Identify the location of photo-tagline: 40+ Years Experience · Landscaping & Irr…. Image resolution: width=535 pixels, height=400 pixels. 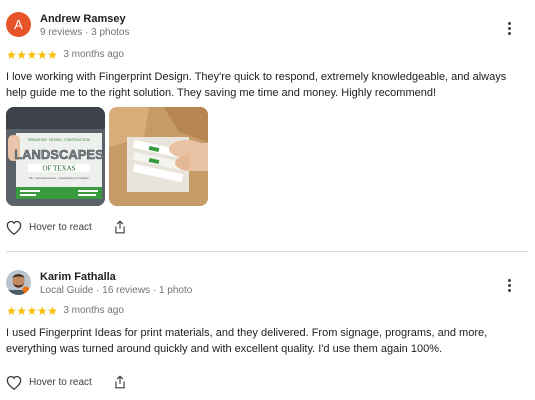
(59, 178).